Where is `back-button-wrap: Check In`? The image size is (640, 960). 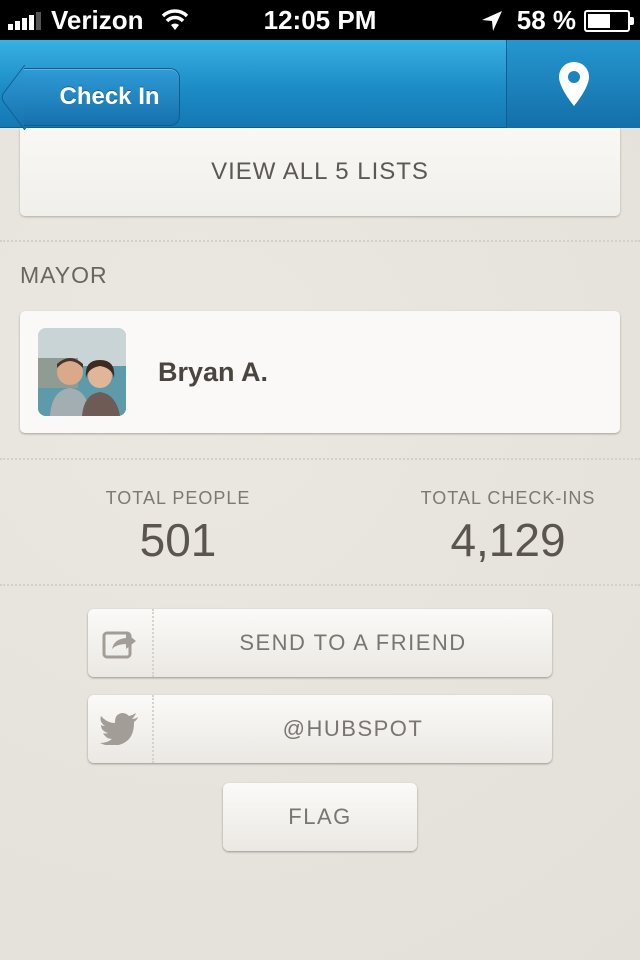
back-button-wrap: Check In is located at coordinates (97, 90).